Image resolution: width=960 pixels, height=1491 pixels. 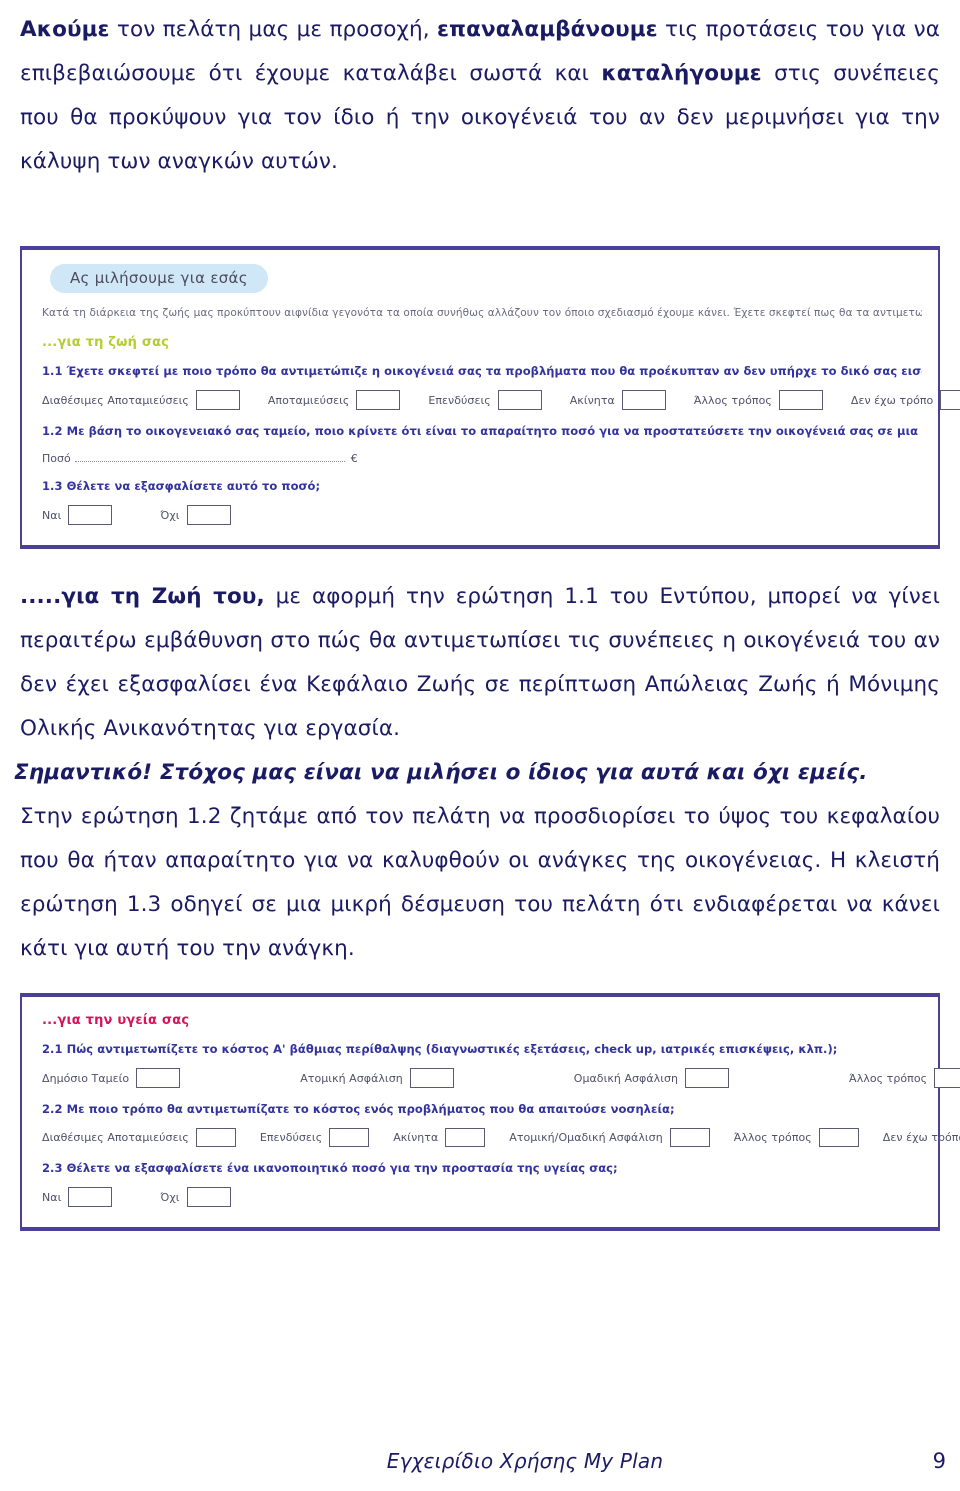 I want to click on form-pill-heading: Ας μιλήσουμε για εσάς, so click(x=159, y=278).